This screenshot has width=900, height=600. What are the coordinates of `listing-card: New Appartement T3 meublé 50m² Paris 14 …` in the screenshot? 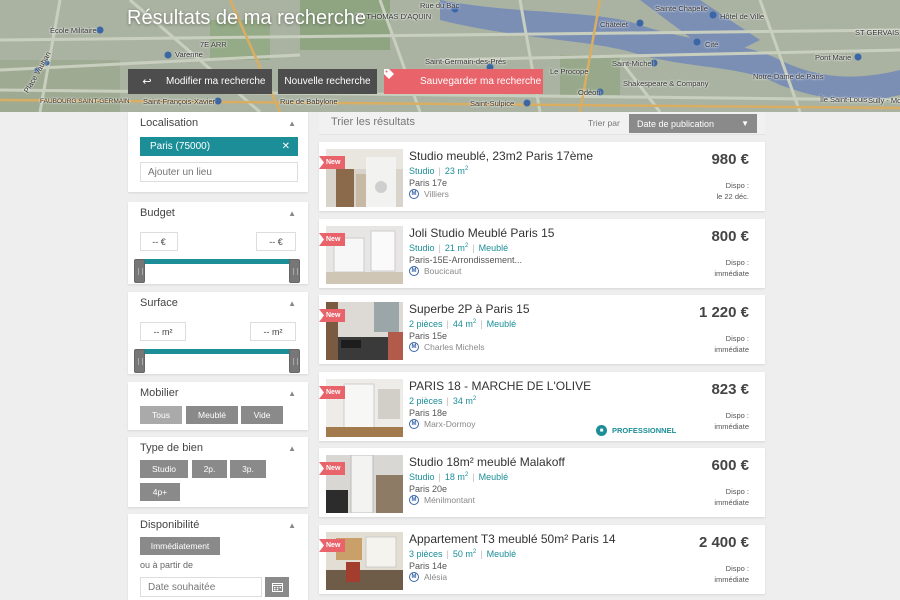 It's located at (542, 559).